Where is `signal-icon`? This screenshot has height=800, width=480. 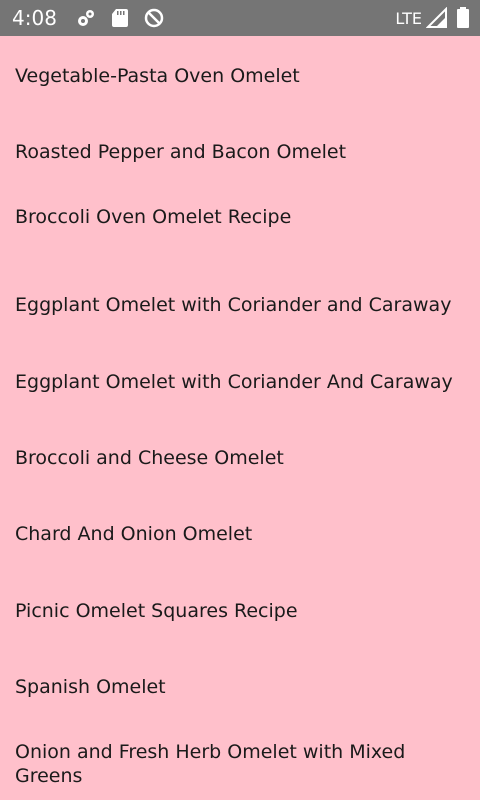
signal-icon is located at coordinates (436, 17).